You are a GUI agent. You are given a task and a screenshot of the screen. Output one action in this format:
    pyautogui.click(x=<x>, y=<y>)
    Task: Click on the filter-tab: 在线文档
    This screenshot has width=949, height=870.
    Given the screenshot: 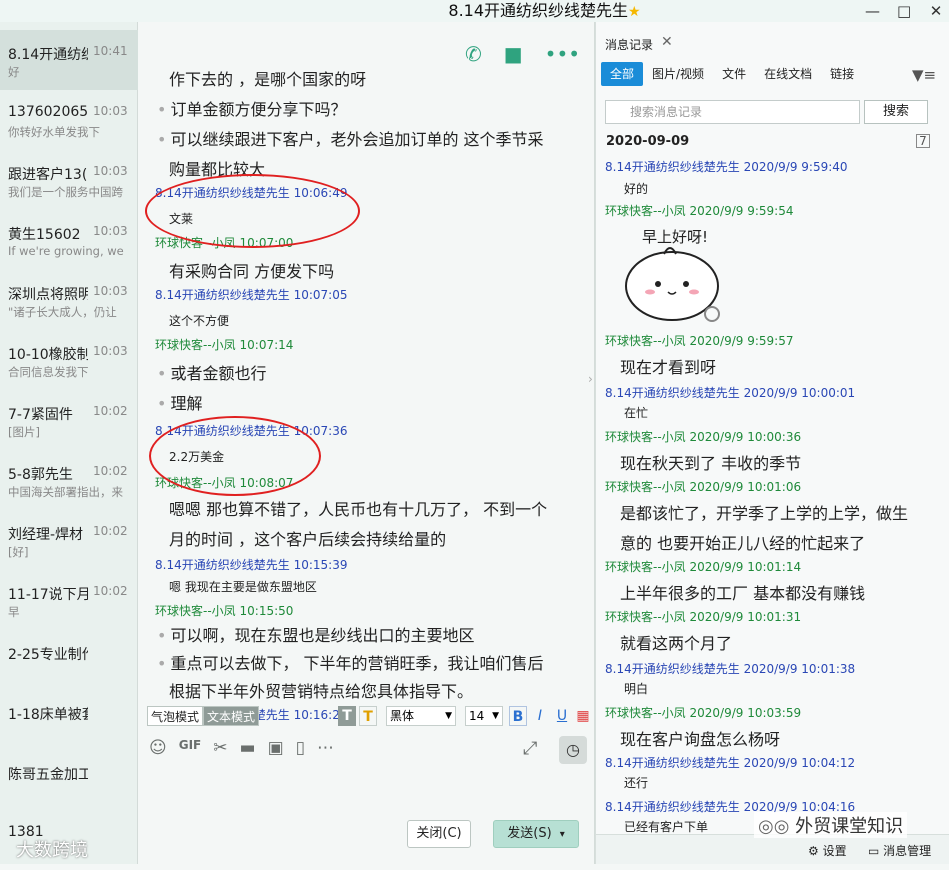 What is the action you would take?
    pyautogui.click(x=788, y=74)
    